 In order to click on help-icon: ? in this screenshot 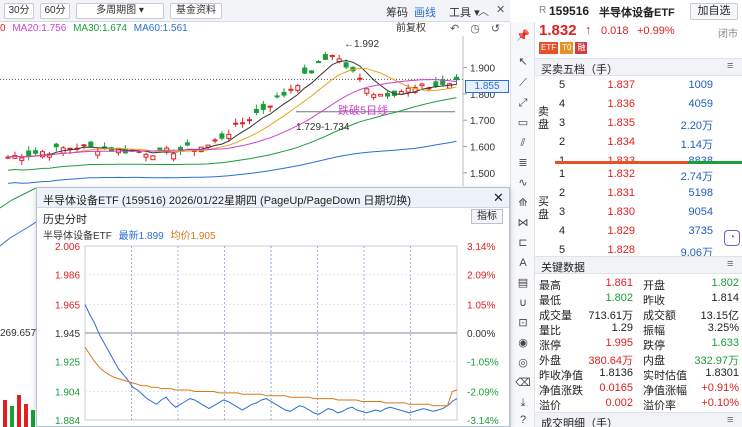, I will do `click(523, 419)`.